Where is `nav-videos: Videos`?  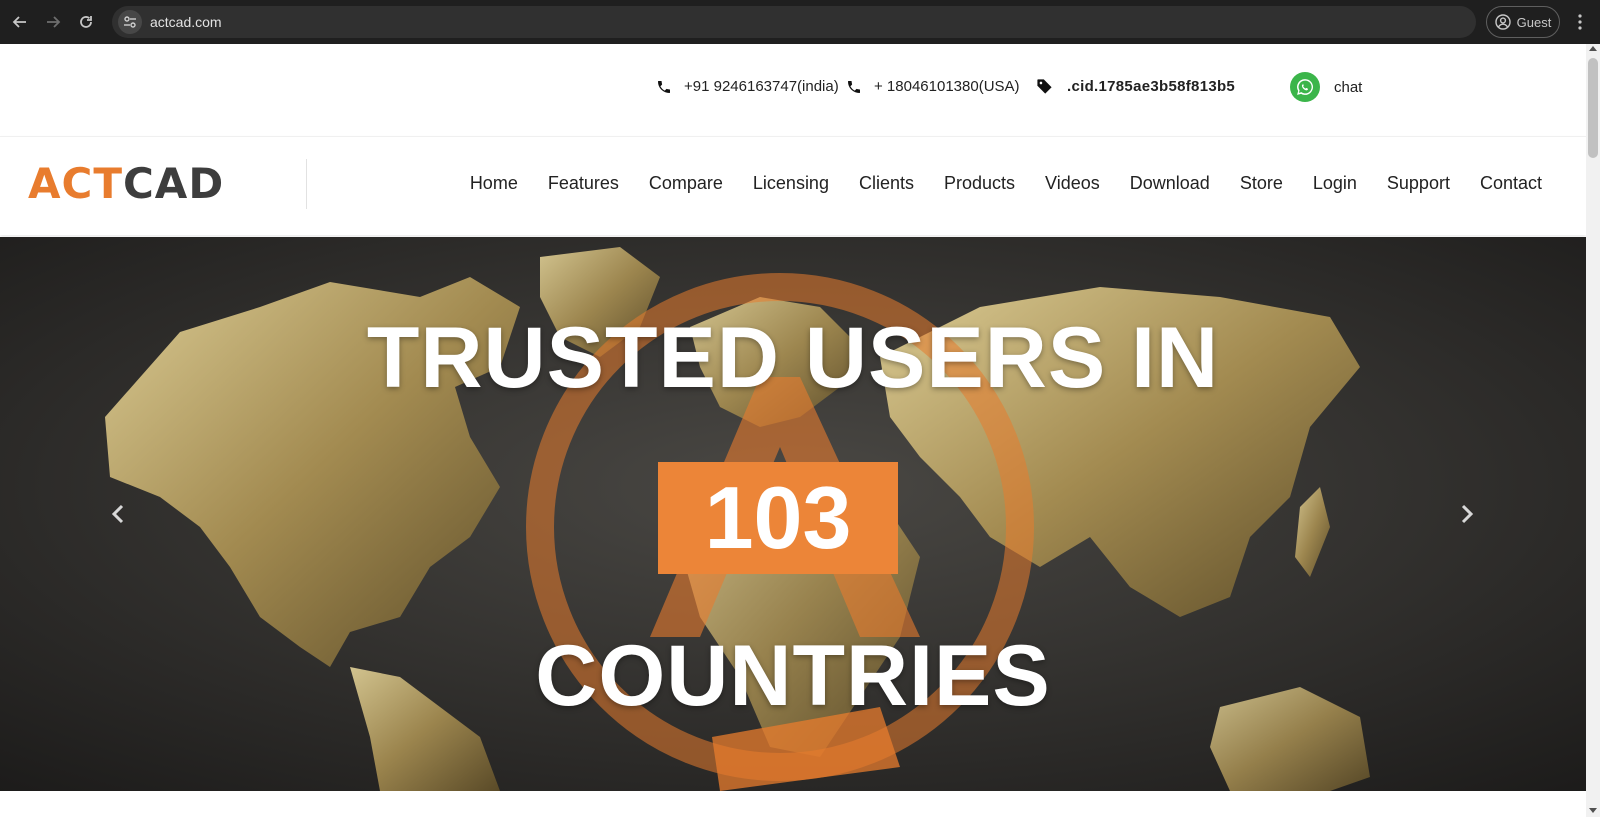
nav-videos: Videos is located at coordinates (1072, 183).